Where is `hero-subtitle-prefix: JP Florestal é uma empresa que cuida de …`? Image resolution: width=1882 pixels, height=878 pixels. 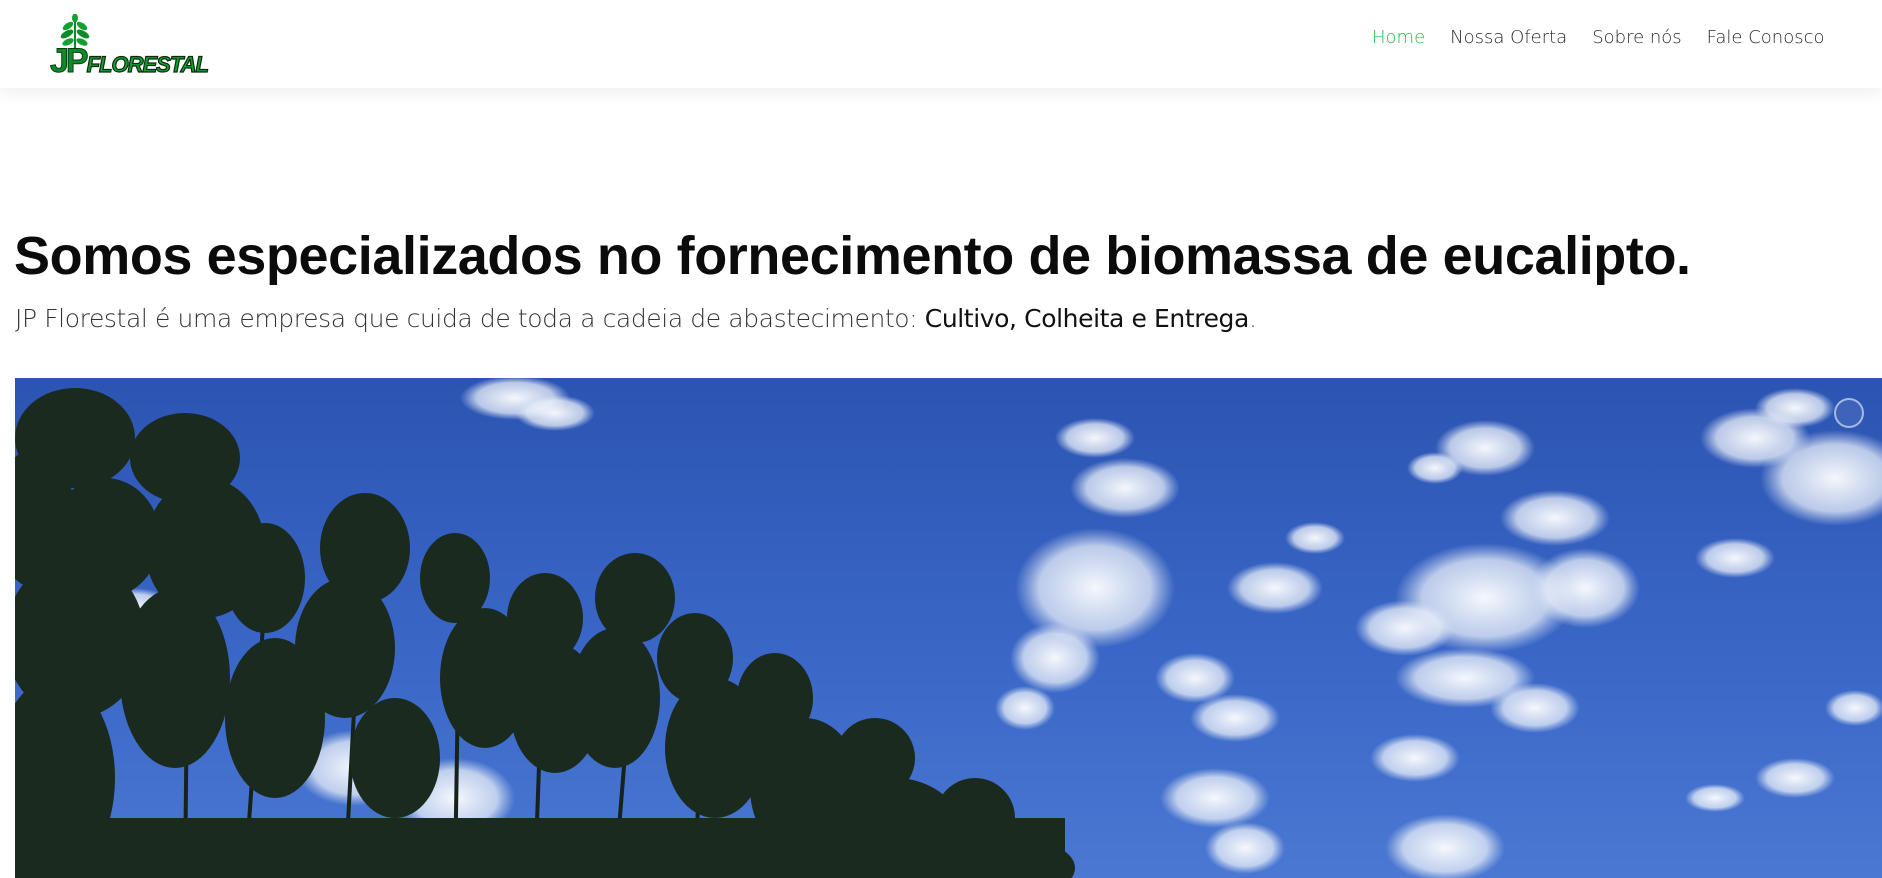
hero-subtitle-prefix: JP Florestal é uma empresa que cuida de … is located at coordinates (470, 318).